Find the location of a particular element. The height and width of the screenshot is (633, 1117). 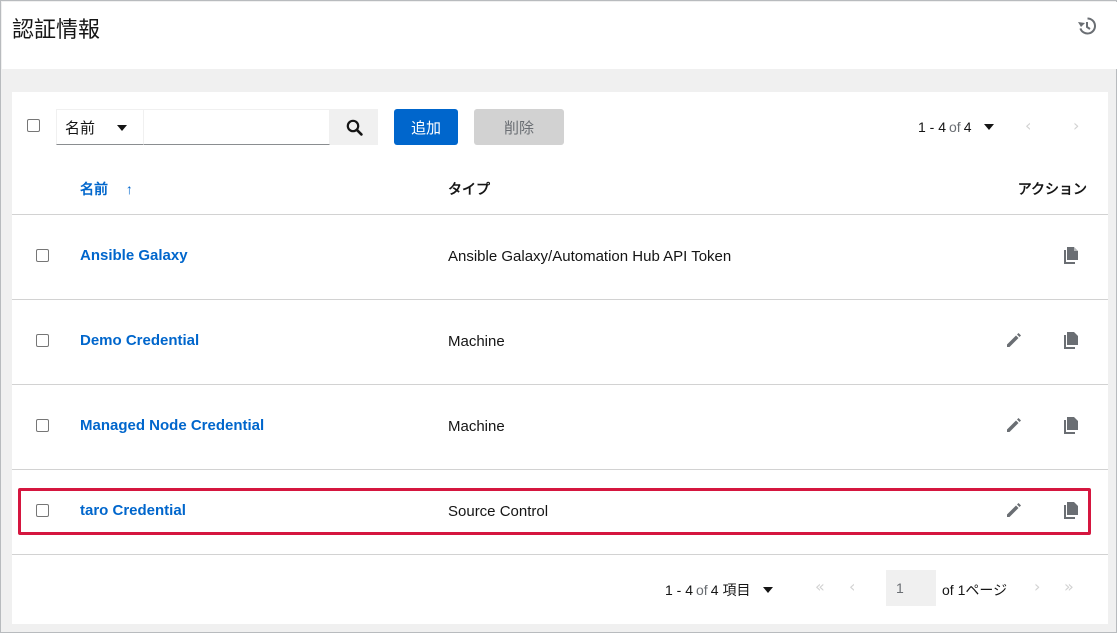

column-header-actions: アクション is located at coordinates (1052, 189).